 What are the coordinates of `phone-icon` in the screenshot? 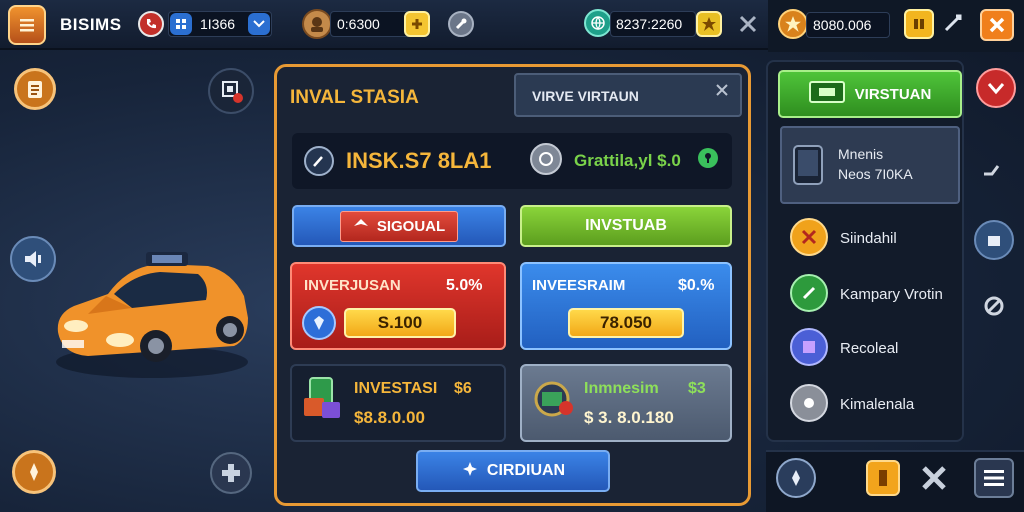 It's located at (151, 24).